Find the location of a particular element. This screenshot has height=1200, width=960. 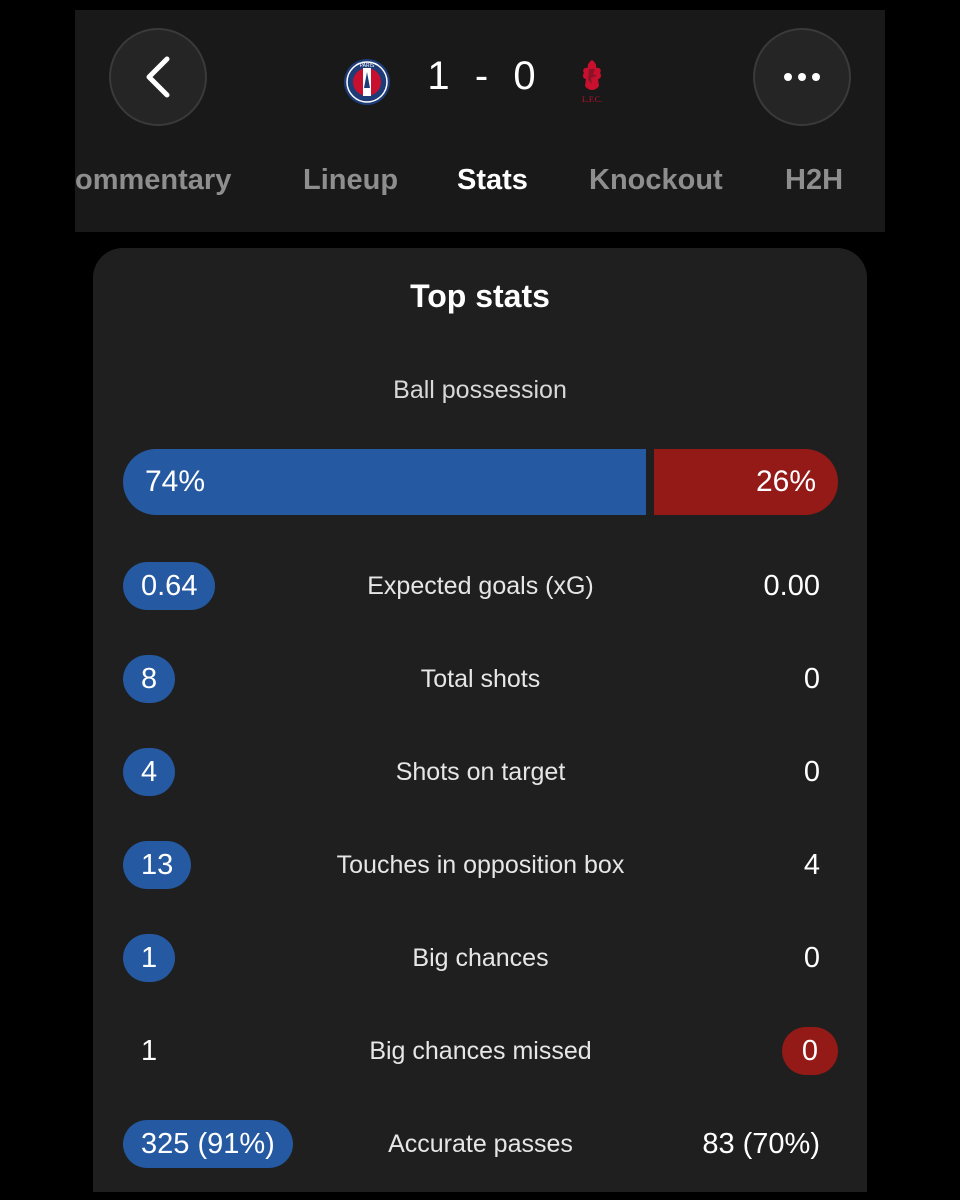

possession-label: Ball possession is located at coordinates (480, 390).